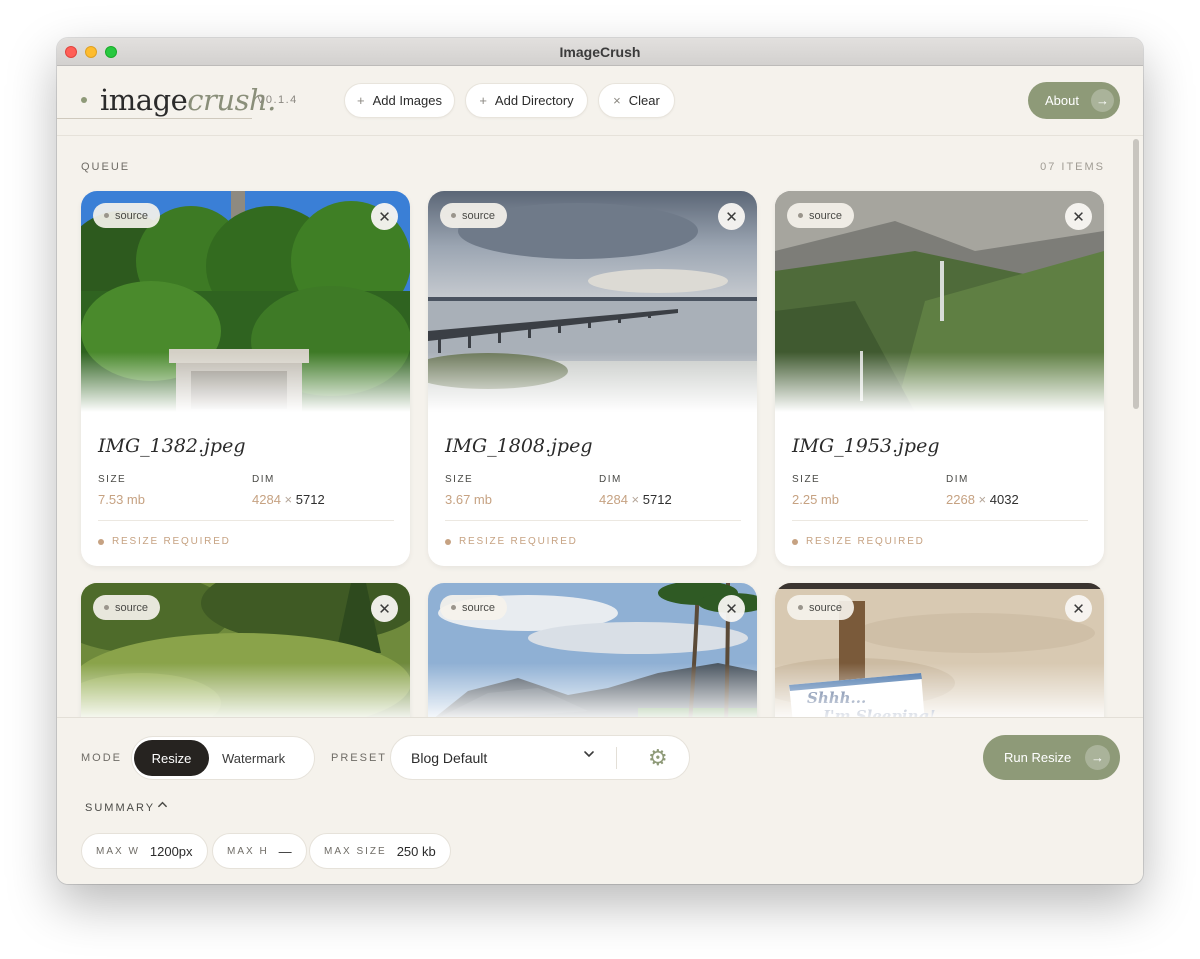  I want to click on max-width-chip: MAX W 1200px, so click(144, 851).